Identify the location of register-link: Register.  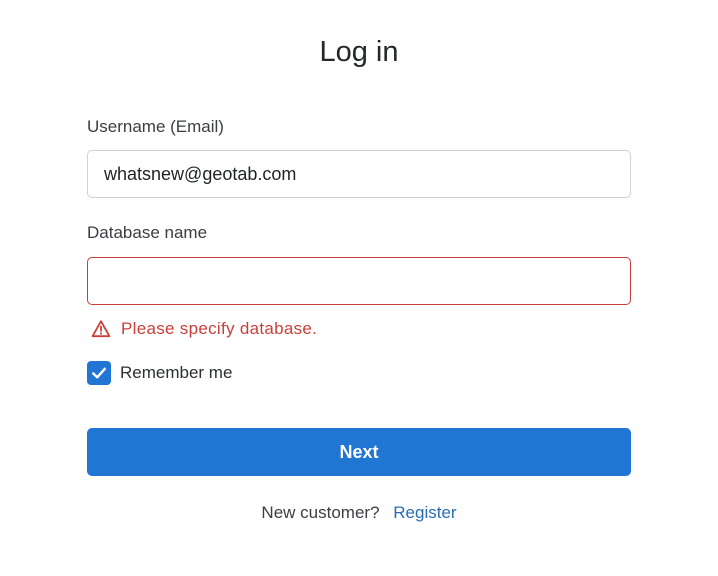
(424, 512).